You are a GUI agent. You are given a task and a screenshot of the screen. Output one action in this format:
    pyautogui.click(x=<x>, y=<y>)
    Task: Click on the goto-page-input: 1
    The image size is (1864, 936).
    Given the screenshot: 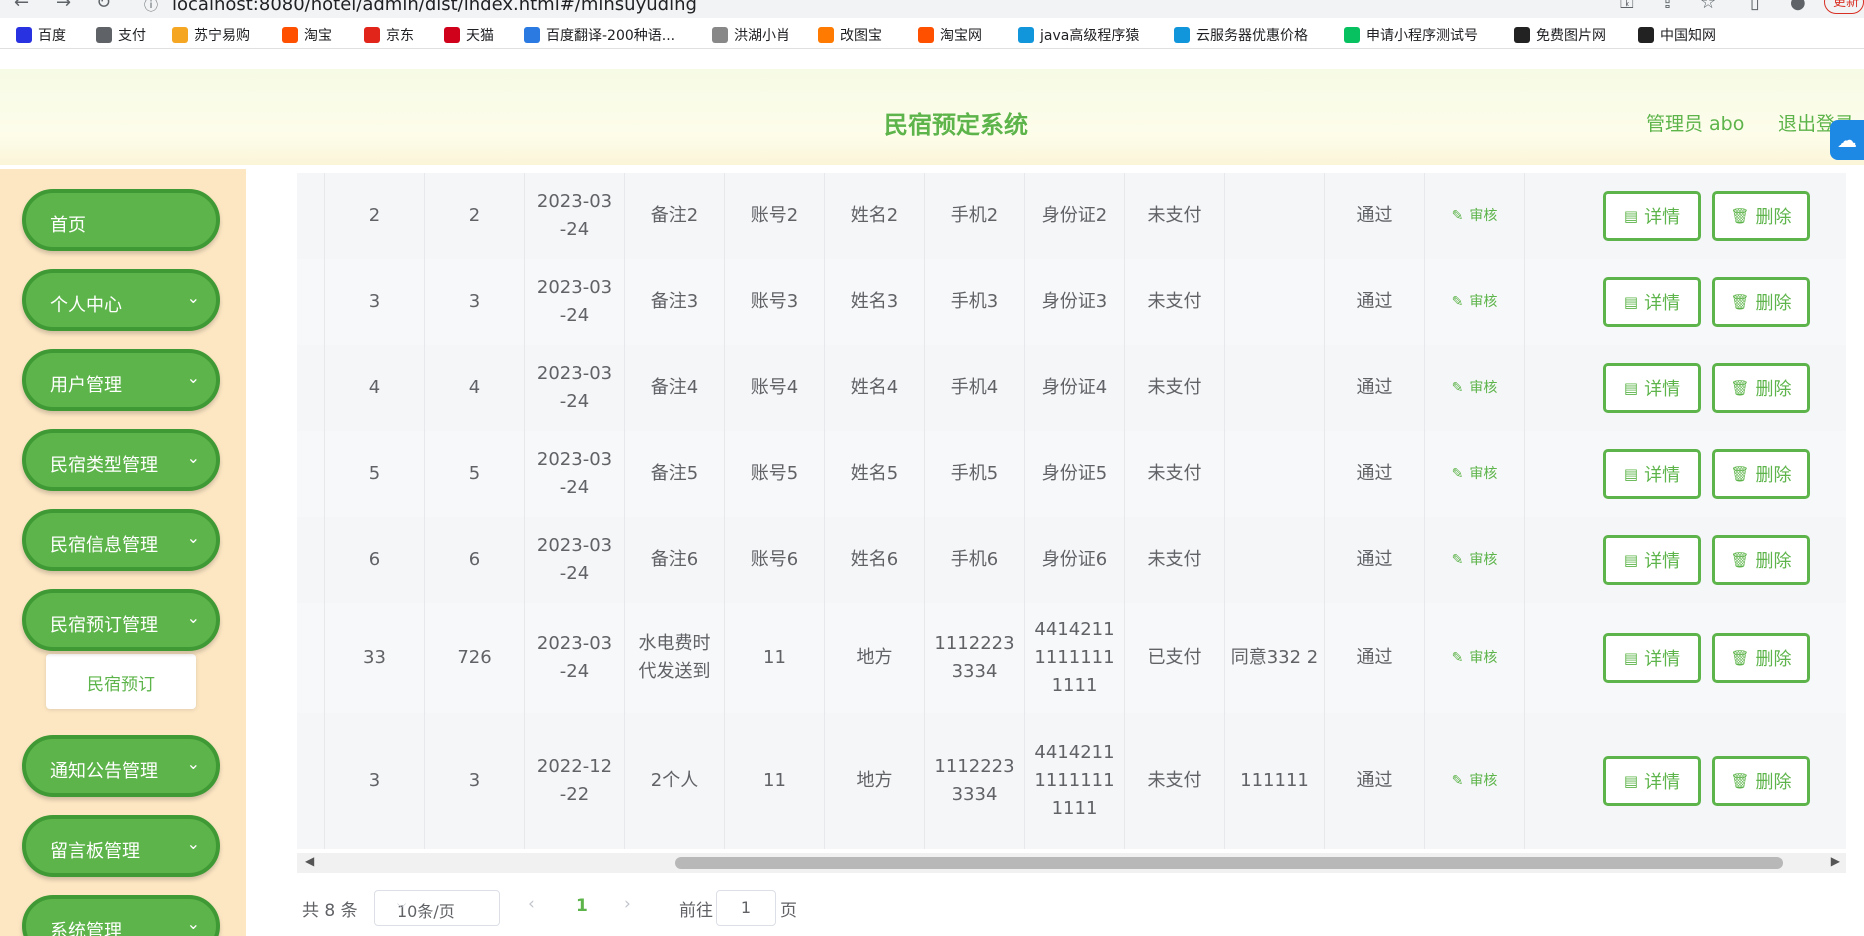 What is the action you would take?
    pyautogui.click(x=746, y=908)
    